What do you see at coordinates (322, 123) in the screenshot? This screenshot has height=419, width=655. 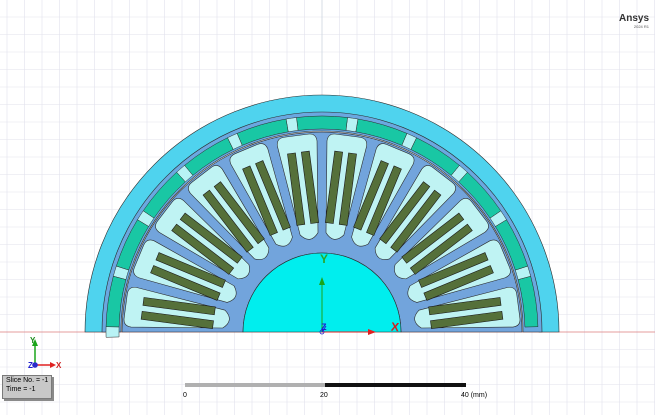 I see `magnet-segment` at bounding box center [322, 123].